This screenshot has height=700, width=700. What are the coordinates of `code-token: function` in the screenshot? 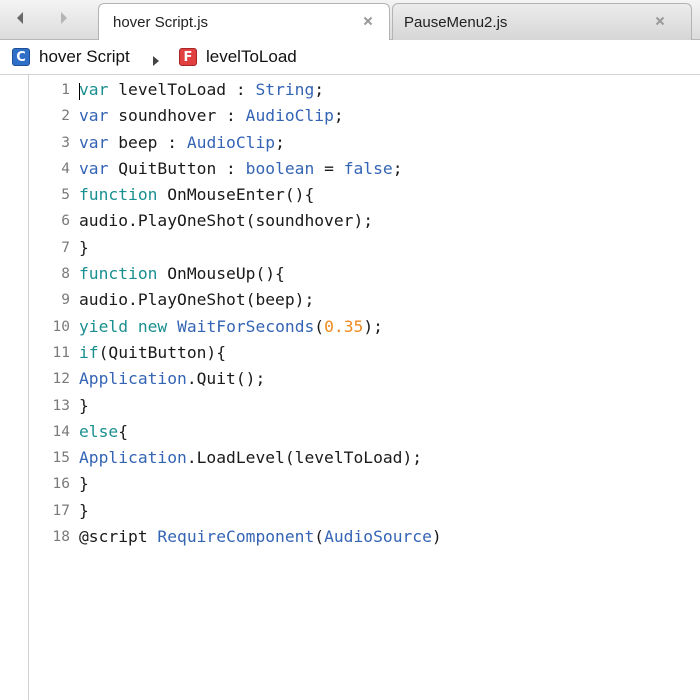 It's located at (118, 274).